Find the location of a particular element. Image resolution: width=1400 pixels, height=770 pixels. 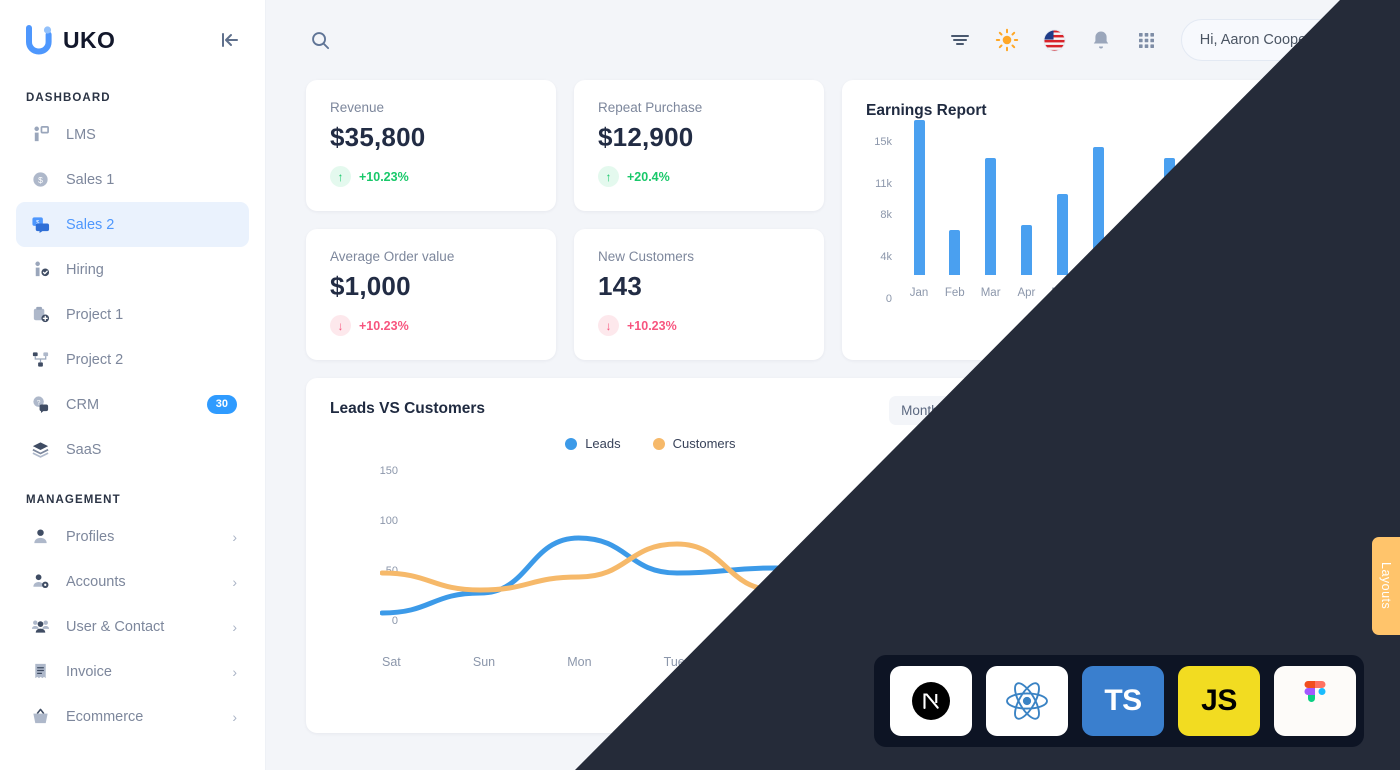

project-status-title: Project Status is located at coordinates (1185, 408).